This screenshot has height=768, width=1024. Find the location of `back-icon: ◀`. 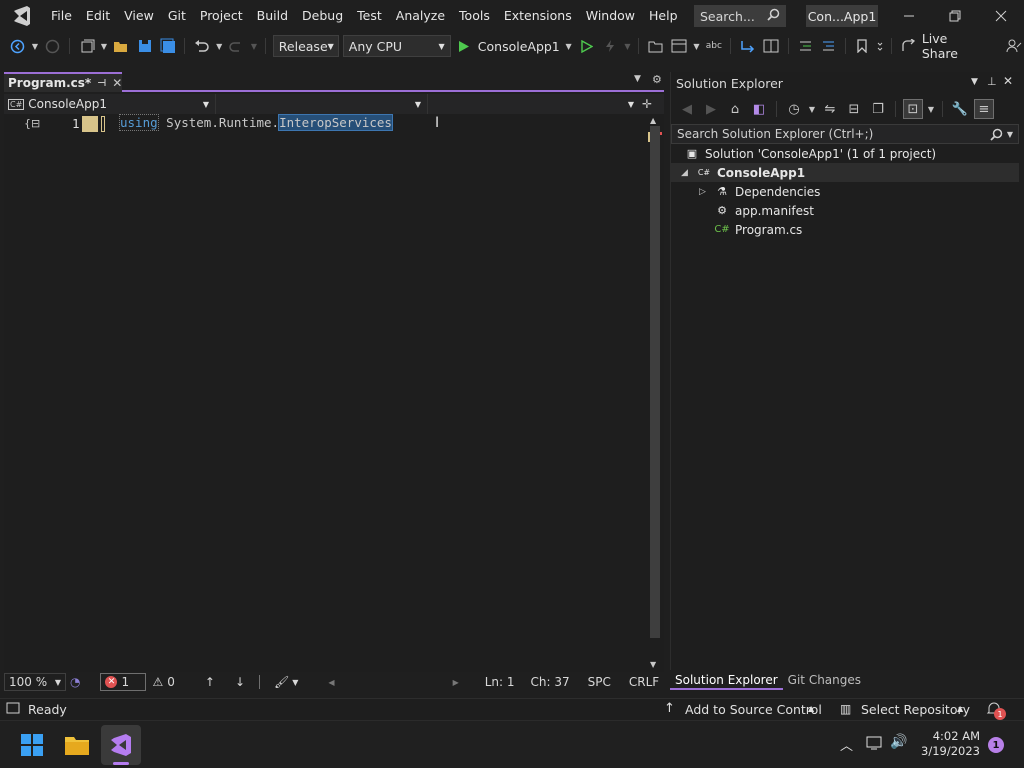

back-icon: ◀ is located at coordinates (687, 109).